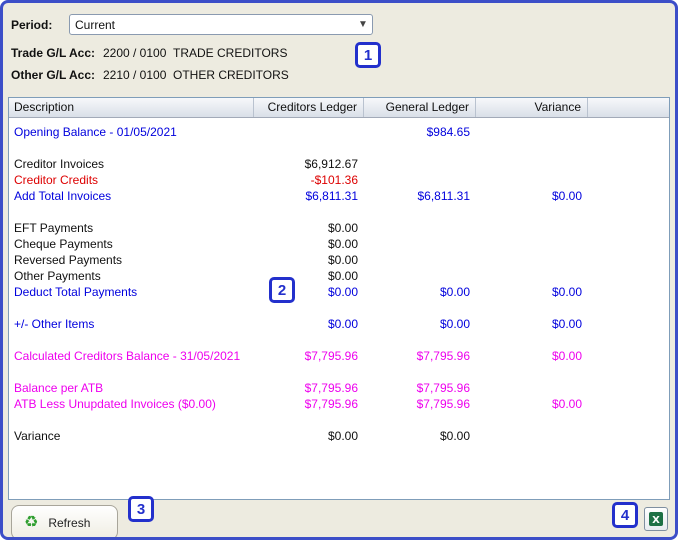 This screenshot has height=540, width=678. What do you see at coordinates (282, 290) in the screenshot?
I see `annotation-badge-2: 2` at bounding box center [282, 290].